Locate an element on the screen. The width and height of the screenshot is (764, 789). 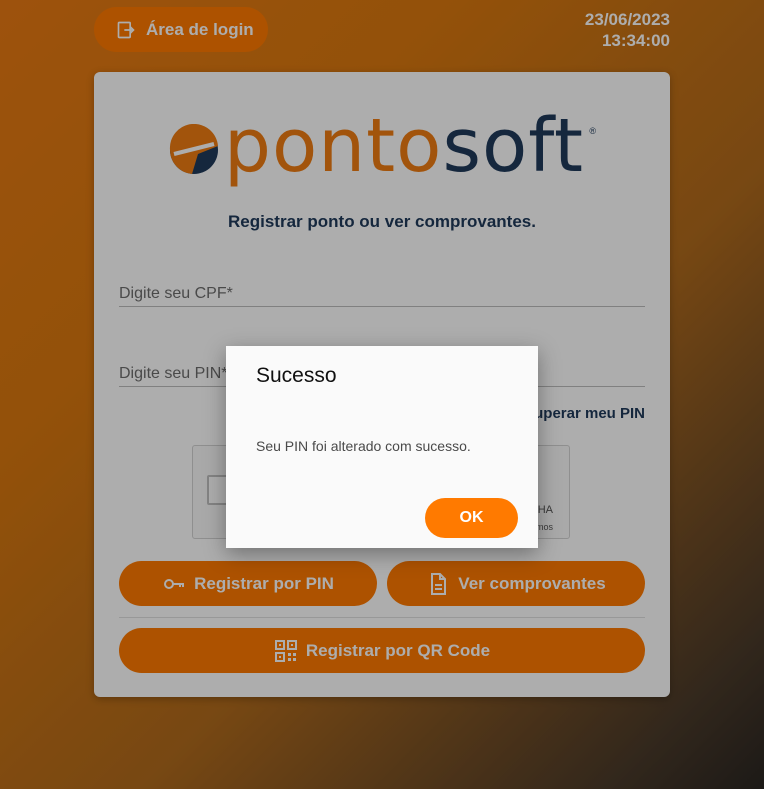
dialog-message: Seu PIN foi alterado com sucesso. is located at coordinates (363, 446).